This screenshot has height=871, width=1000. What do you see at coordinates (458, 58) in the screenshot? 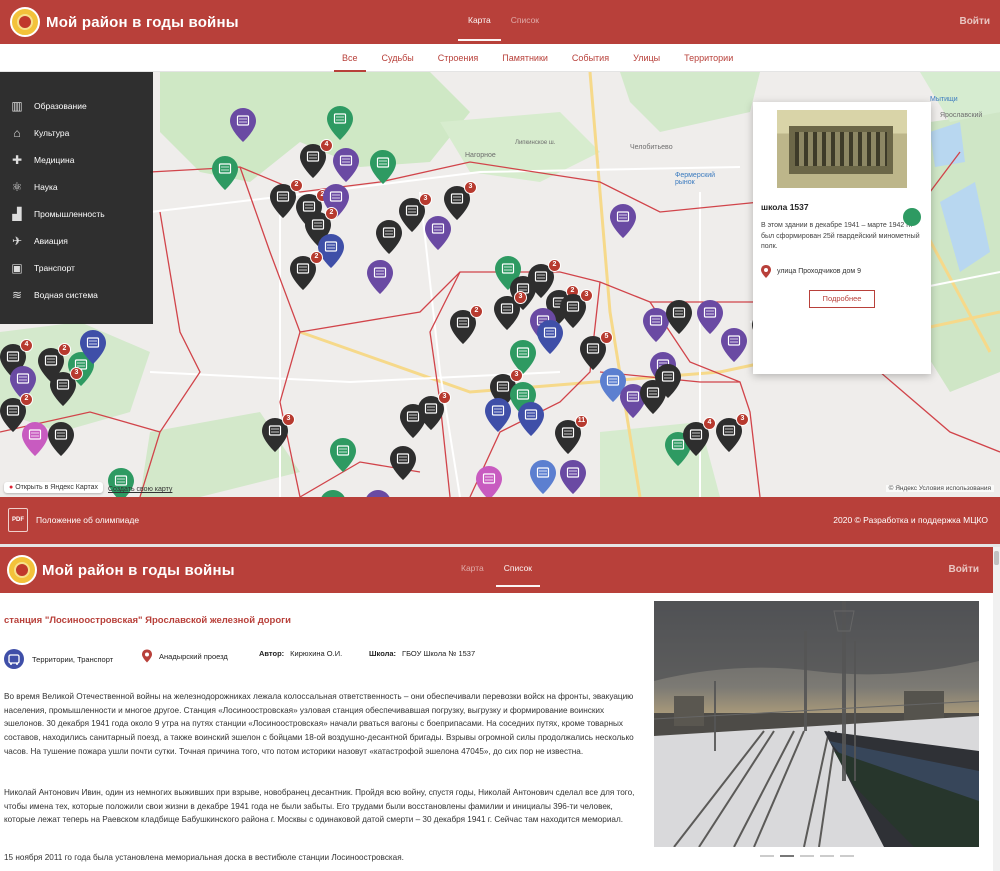
I see `category-buildings: Строения` at bounding box center [458, 58].